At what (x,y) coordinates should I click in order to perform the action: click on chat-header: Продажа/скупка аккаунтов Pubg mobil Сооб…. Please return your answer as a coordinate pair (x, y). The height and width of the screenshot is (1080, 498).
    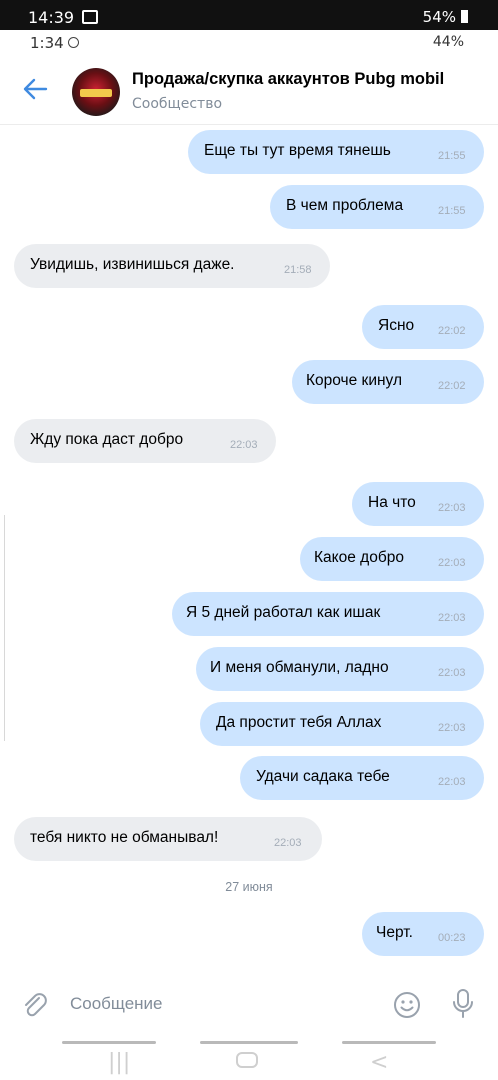
    Looking at the image, I should click on (249, 91).